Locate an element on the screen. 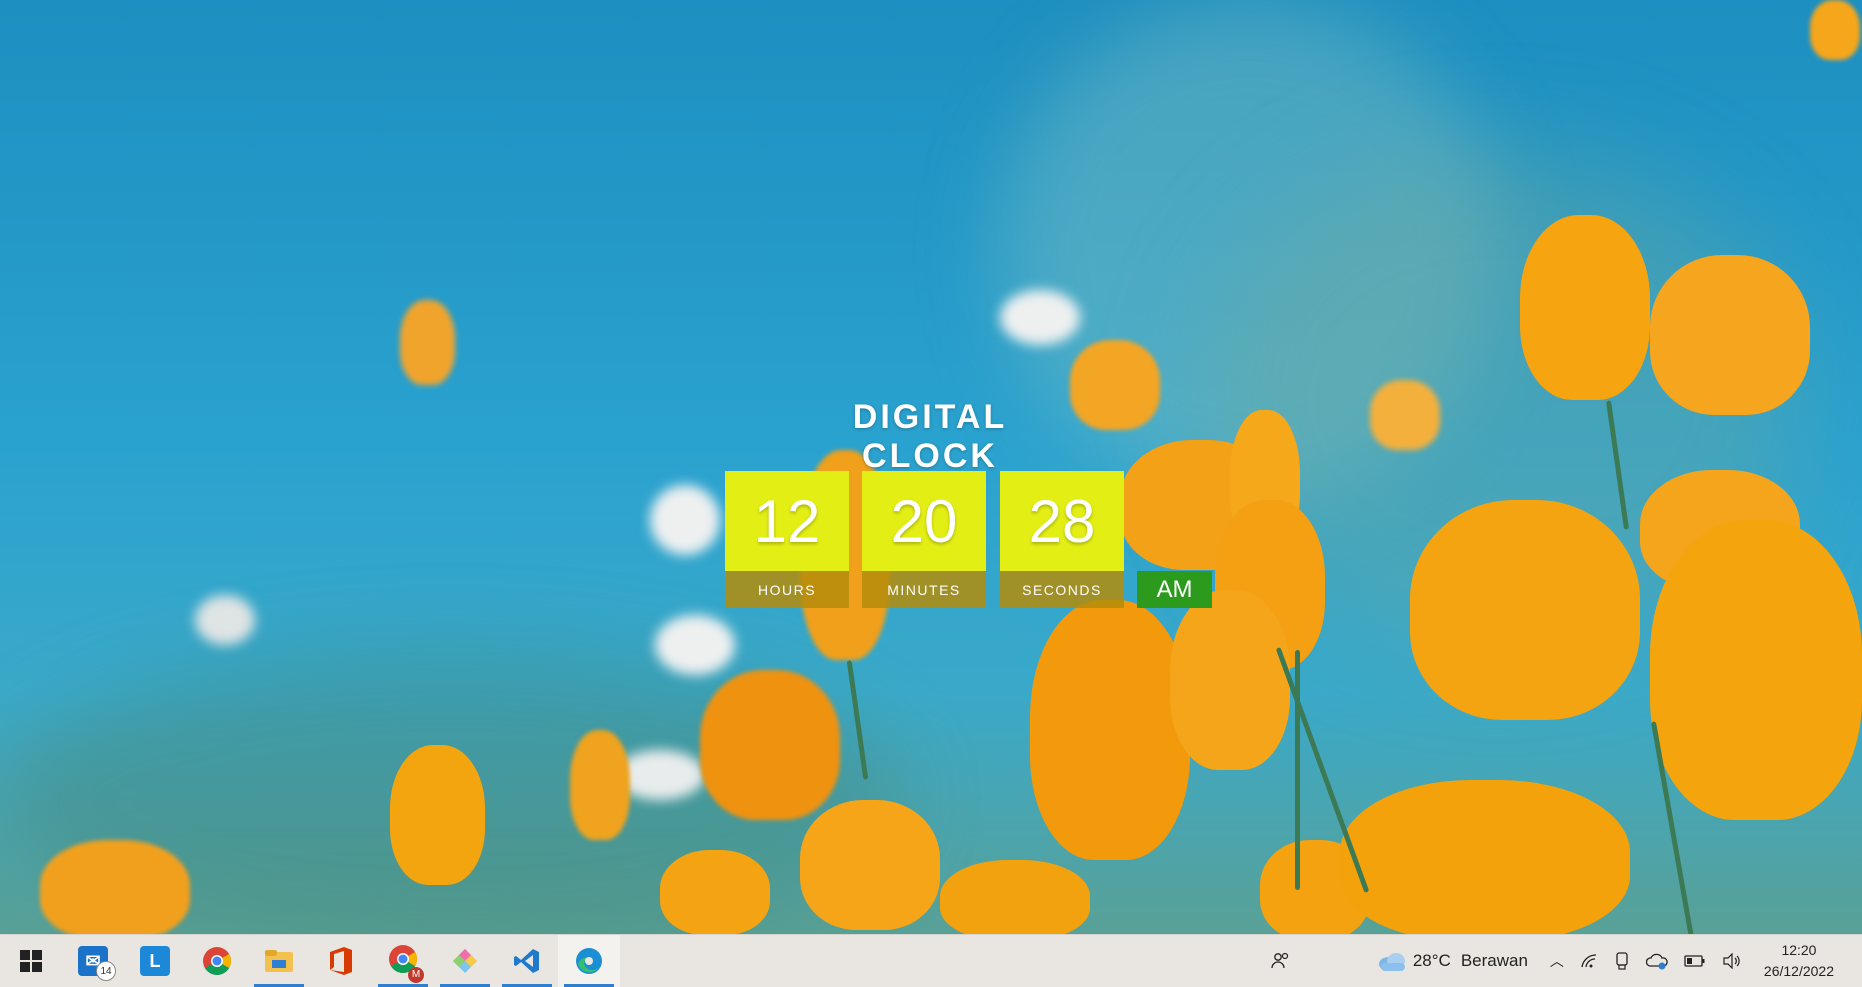 The height and width of the screenshot is (987, 1862). people-button is located at coordinates (1281, 961).